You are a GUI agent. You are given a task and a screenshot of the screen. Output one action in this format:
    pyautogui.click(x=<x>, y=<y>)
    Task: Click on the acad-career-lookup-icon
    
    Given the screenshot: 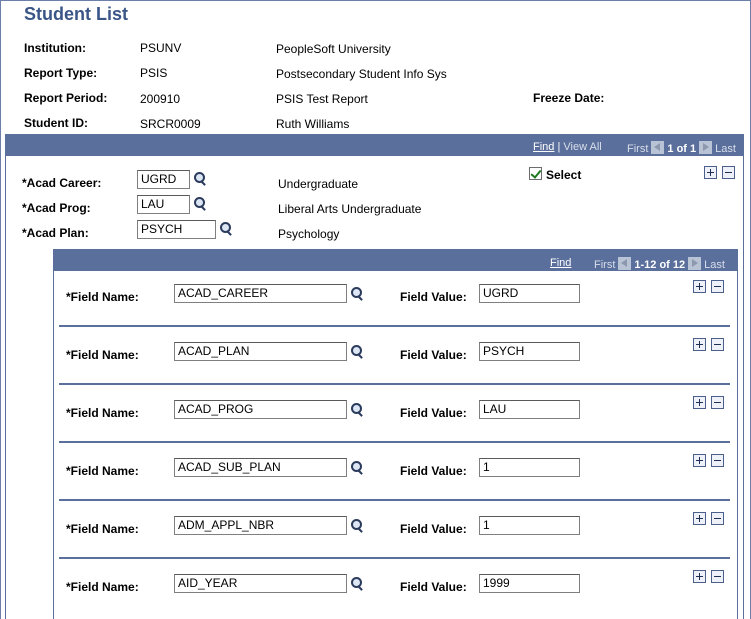 What is the action you would take?
    pyautogui.click(x=200, y=179)
    